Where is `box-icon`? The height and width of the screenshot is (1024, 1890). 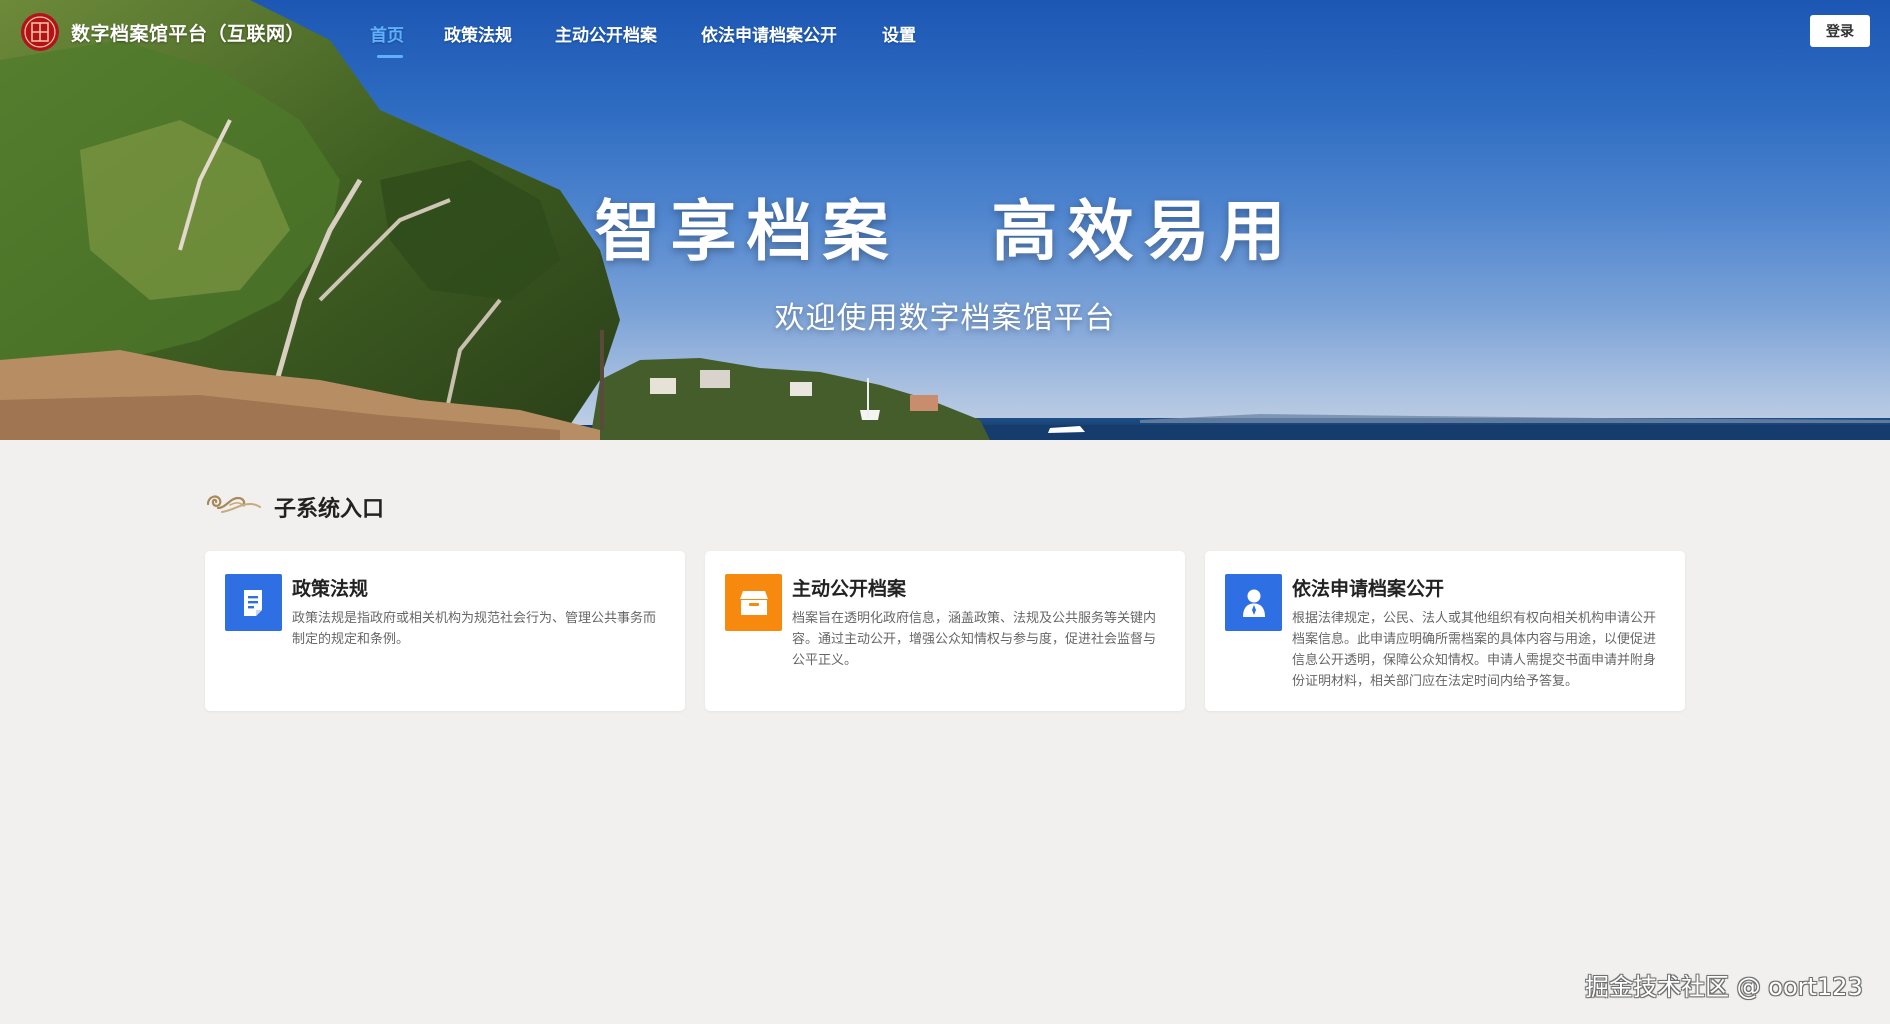
box-icon is located at coordinates (753, 602).